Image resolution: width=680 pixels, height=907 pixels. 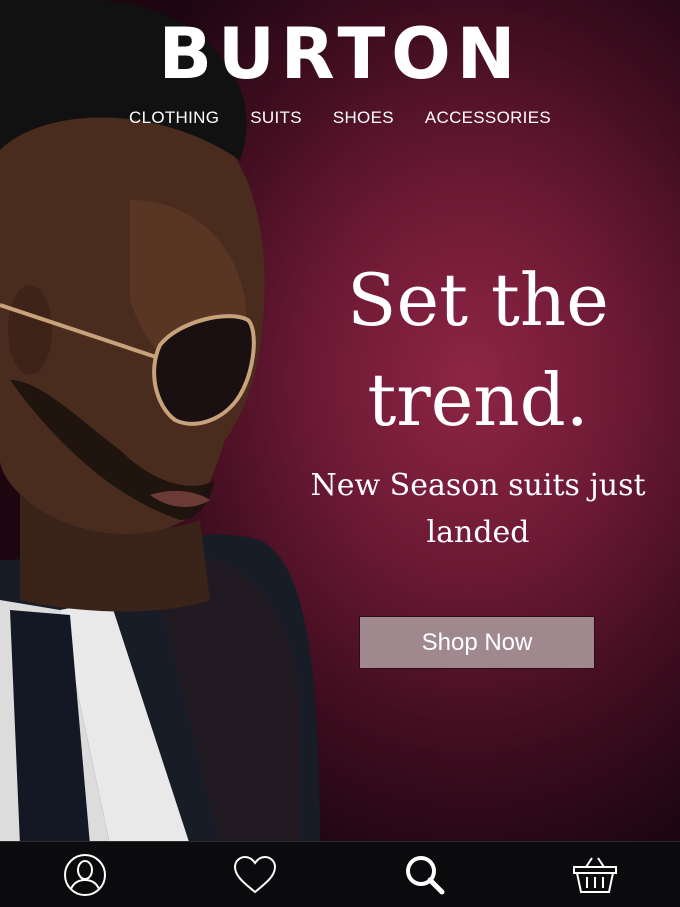 What do you see at coordinates (174, 118) in the screenshot?
I see `nav-item-clothing: CLOTHING` at bounding box center [174, 118].